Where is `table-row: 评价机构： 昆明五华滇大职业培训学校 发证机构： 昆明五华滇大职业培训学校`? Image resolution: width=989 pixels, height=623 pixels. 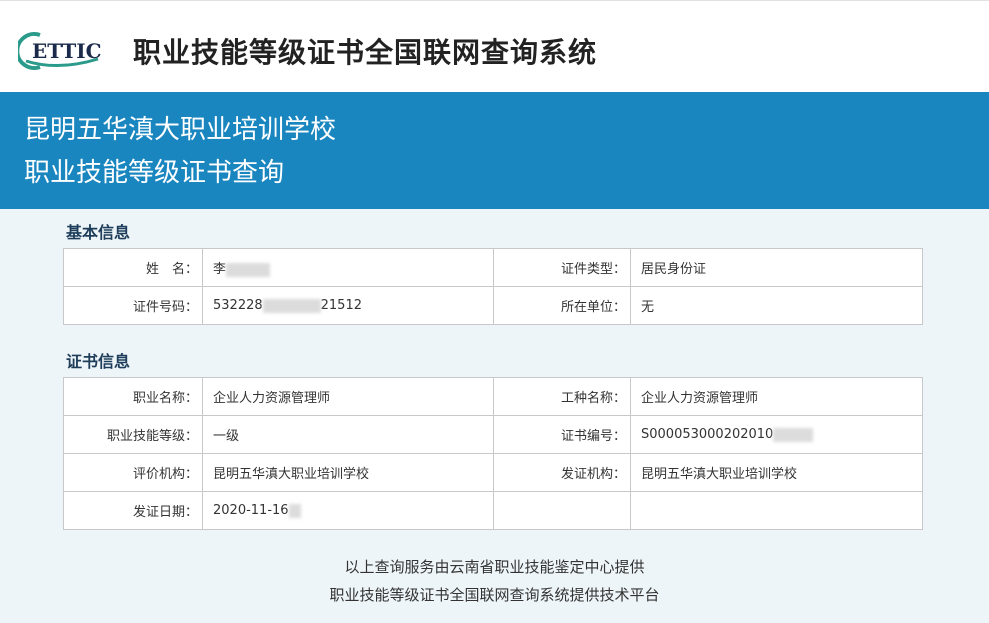 table-row: 评价机构： 昆明五华滇大职业培训学校 发证机构： 昆明五华滇大职业培训学校 is located at coordinates (493, 472).